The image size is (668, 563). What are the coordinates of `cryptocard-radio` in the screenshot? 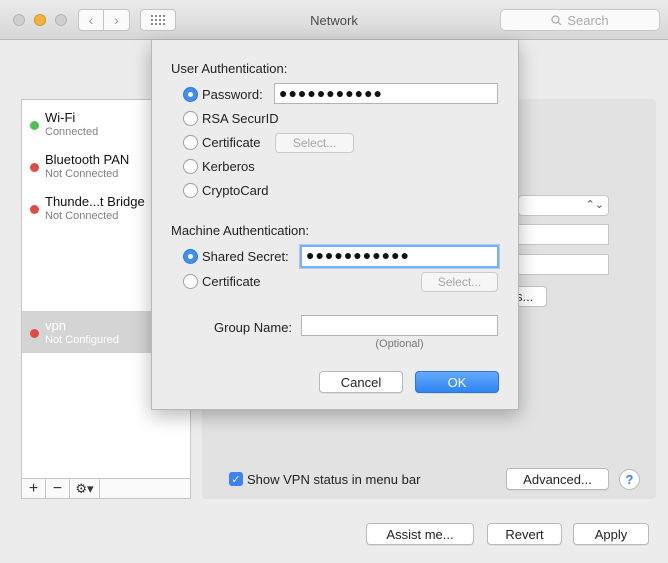 It's located at (190, 190).